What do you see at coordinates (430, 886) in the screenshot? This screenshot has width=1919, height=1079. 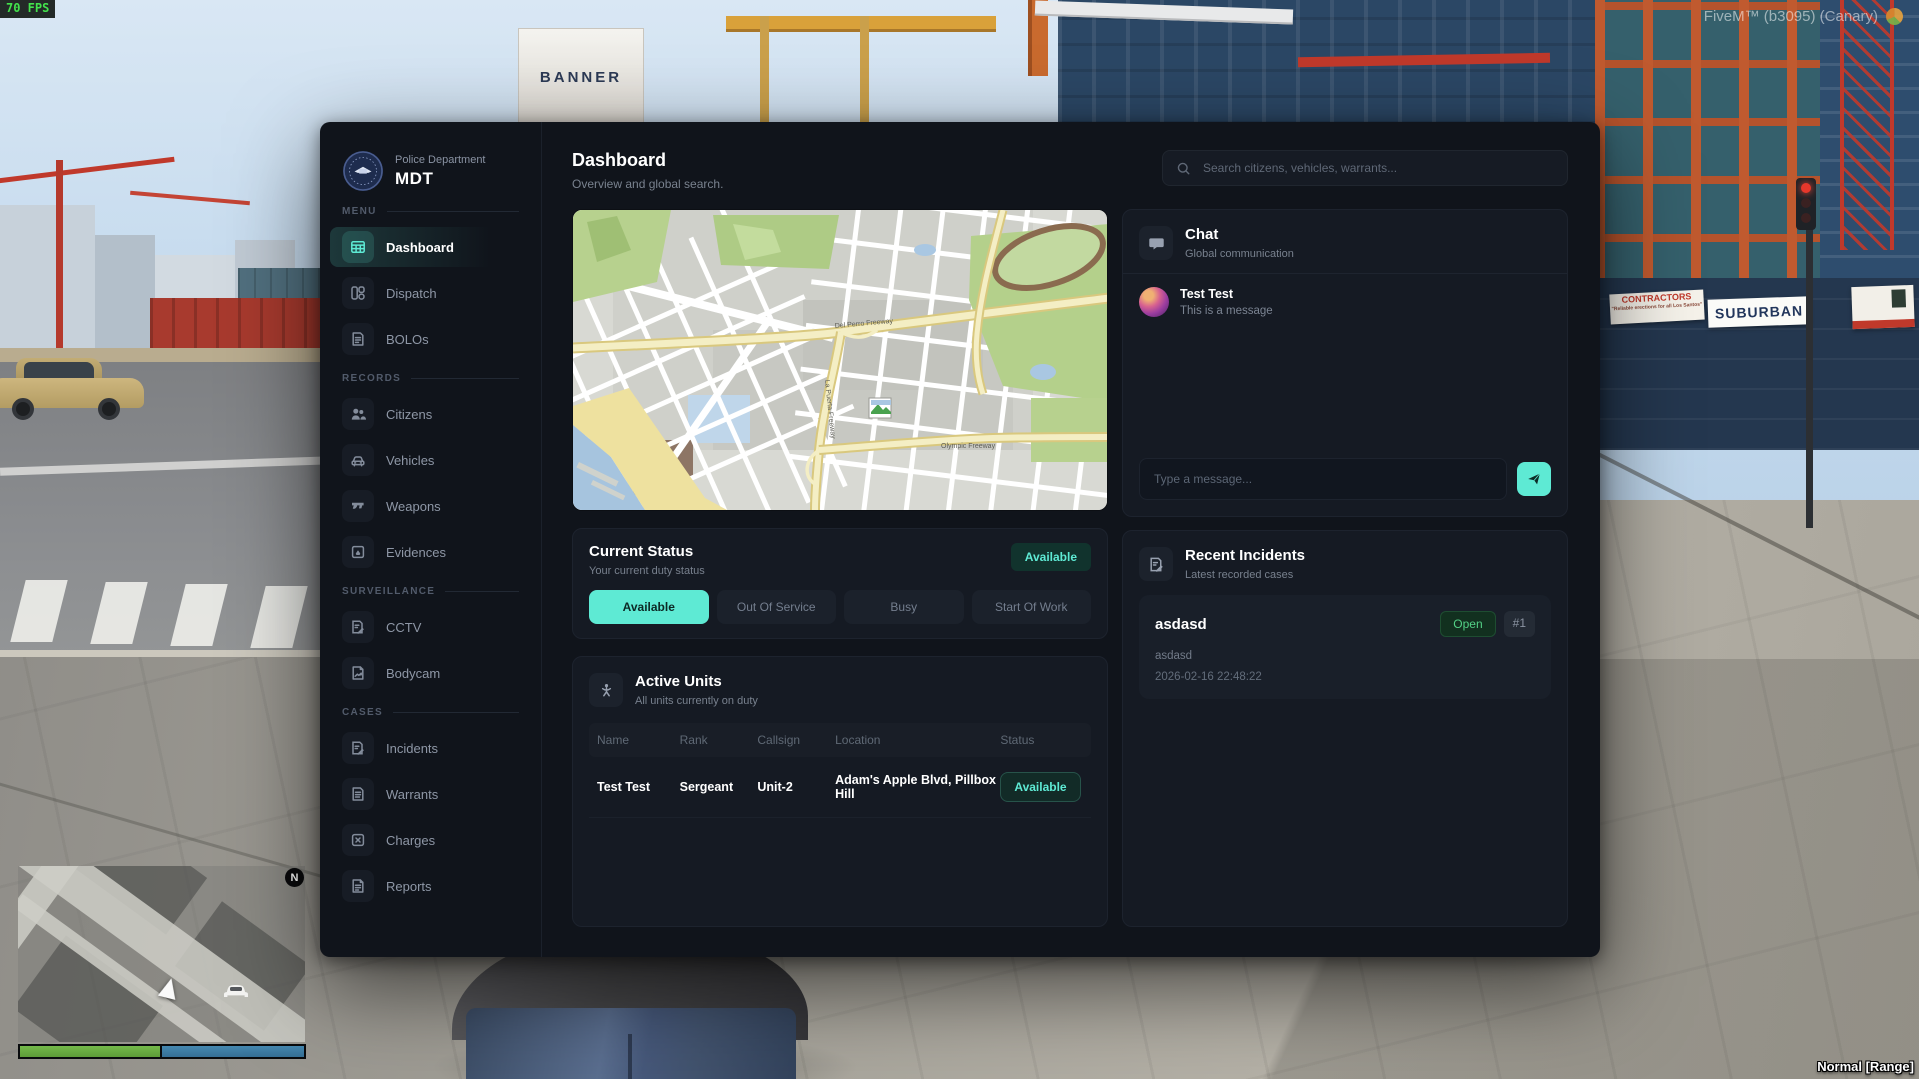 I see `sidebar-item-reports: Reports` at bounding box center [430, 886].